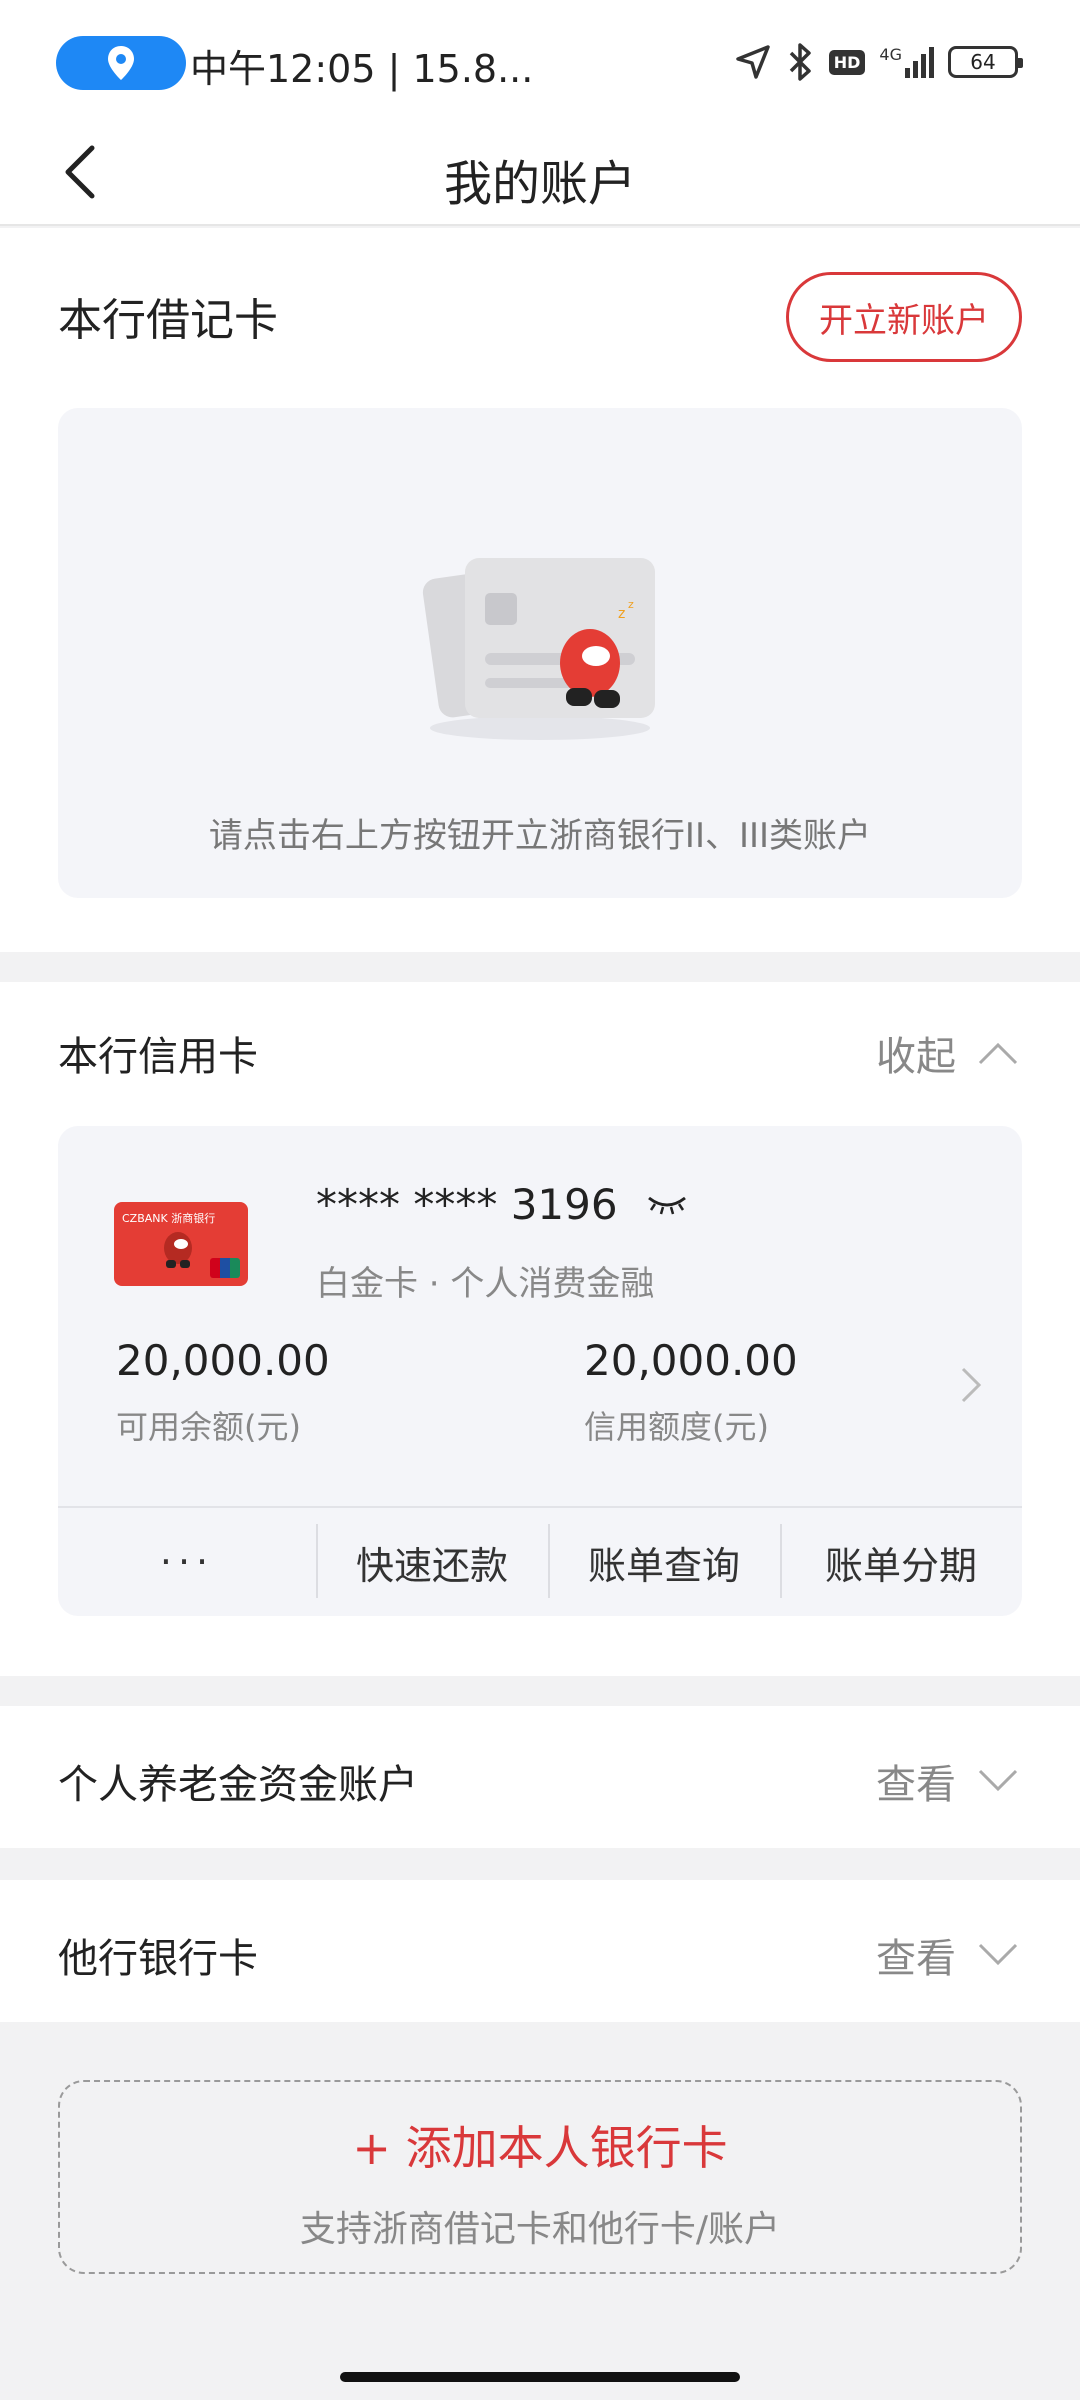 This screenshot has height=2400, width=1080. Describe the element at coordinates (169, 1218) in the screenshot. I see `bank-logo: CZBANK 浙商银行` at that location.